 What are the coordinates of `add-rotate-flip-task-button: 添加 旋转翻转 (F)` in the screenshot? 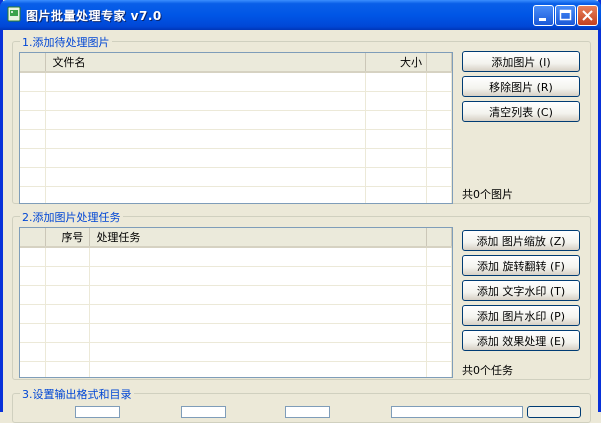 It's located at (521, 265).